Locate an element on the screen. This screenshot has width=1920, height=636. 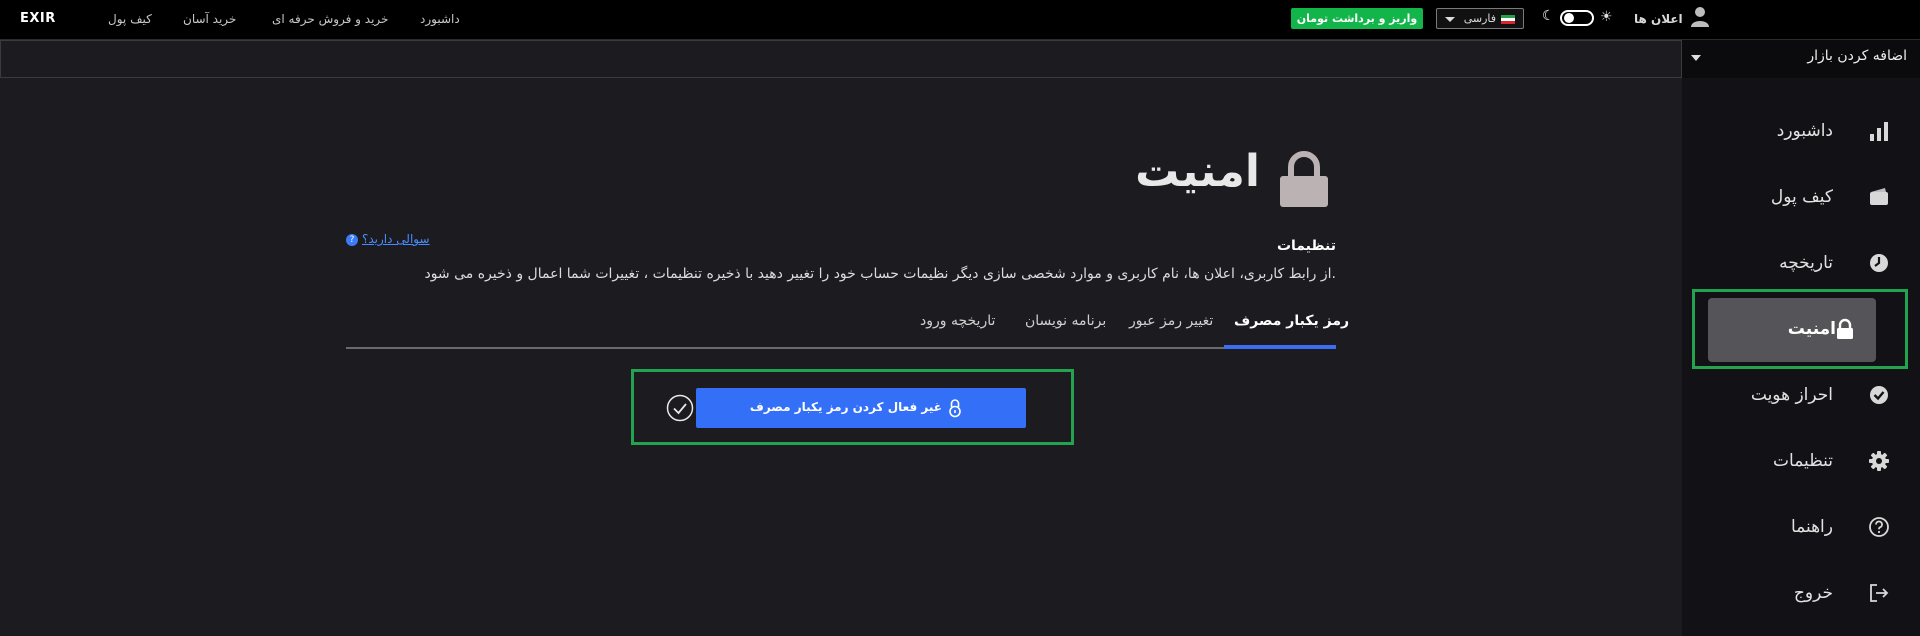
nav-easy-buy: خرید آسان is located at coordinates (209, 19).